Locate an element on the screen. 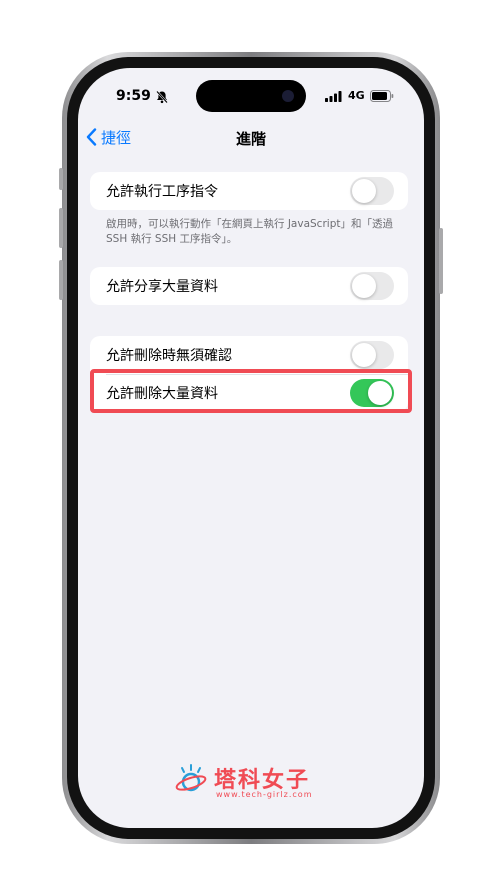  network-type: 4G is located at coordinates (356, 95).